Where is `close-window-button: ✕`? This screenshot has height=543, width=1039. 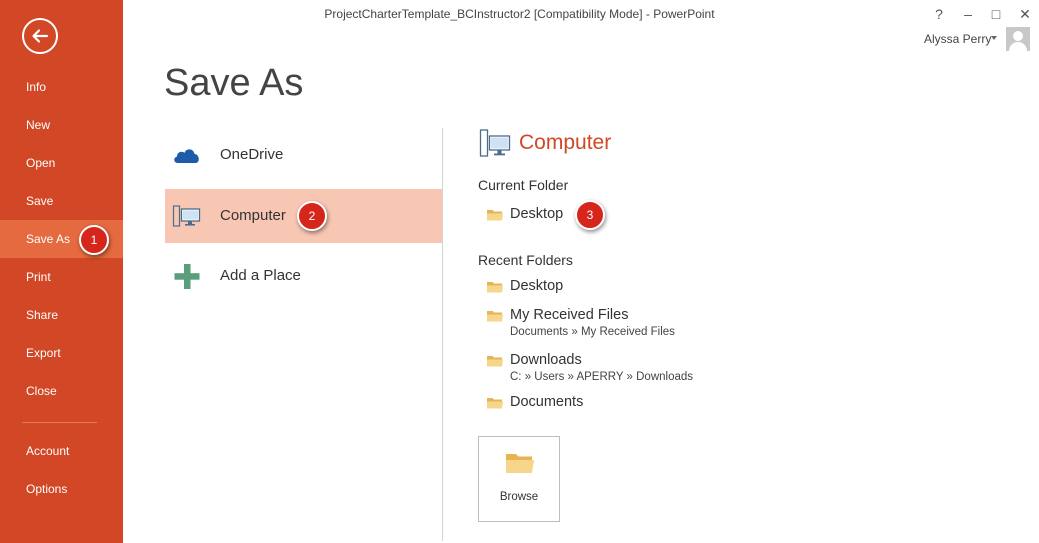
close-window-button: ✕ is located at coordinates (1025, 14).